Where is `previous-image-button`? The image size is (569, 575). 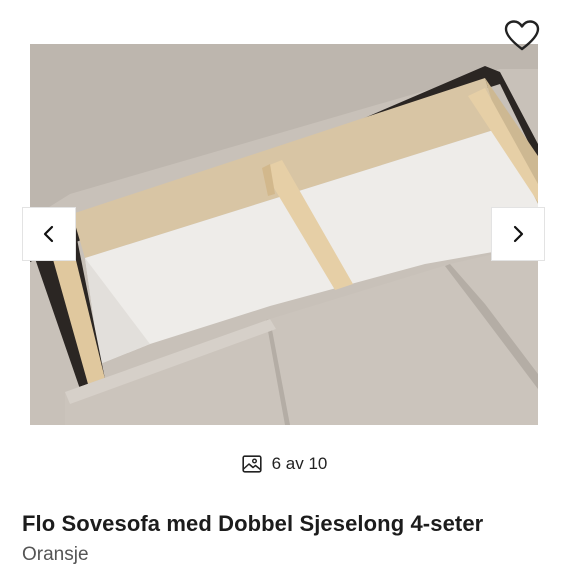
previous-image-button is located at coordinates (49, 234).